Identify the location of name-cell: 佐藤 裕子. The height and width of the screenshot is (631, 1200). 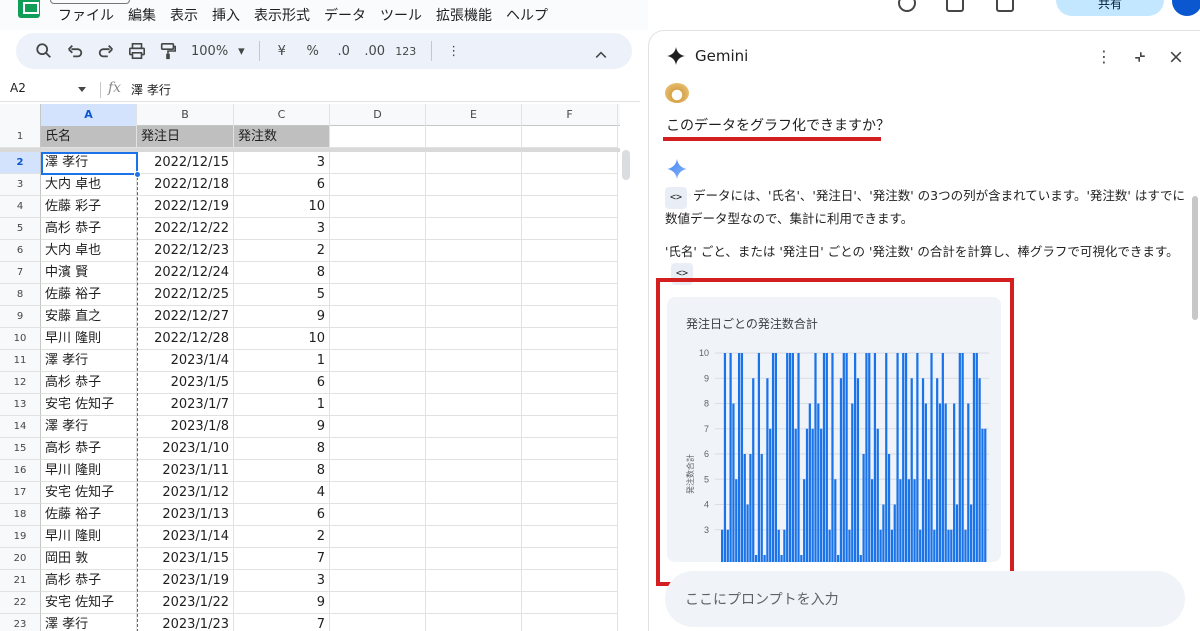
(89, 295).